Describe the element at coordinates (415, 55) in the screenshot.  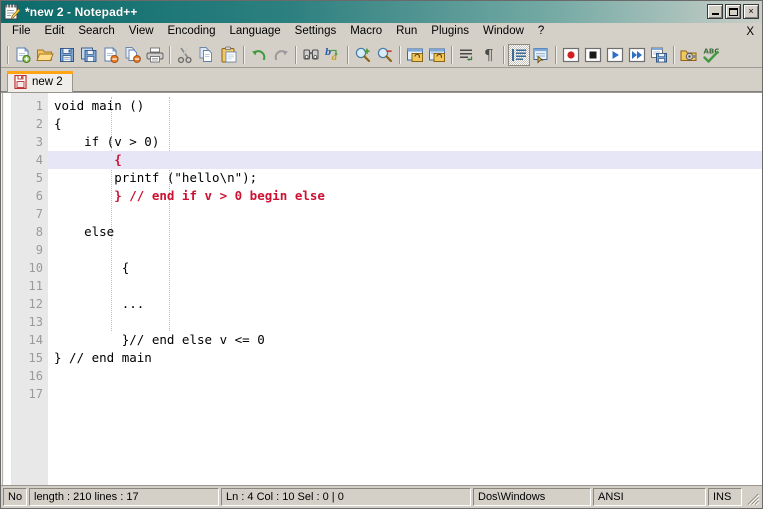
I see `sync-vertical-scroll-icon` at that location.